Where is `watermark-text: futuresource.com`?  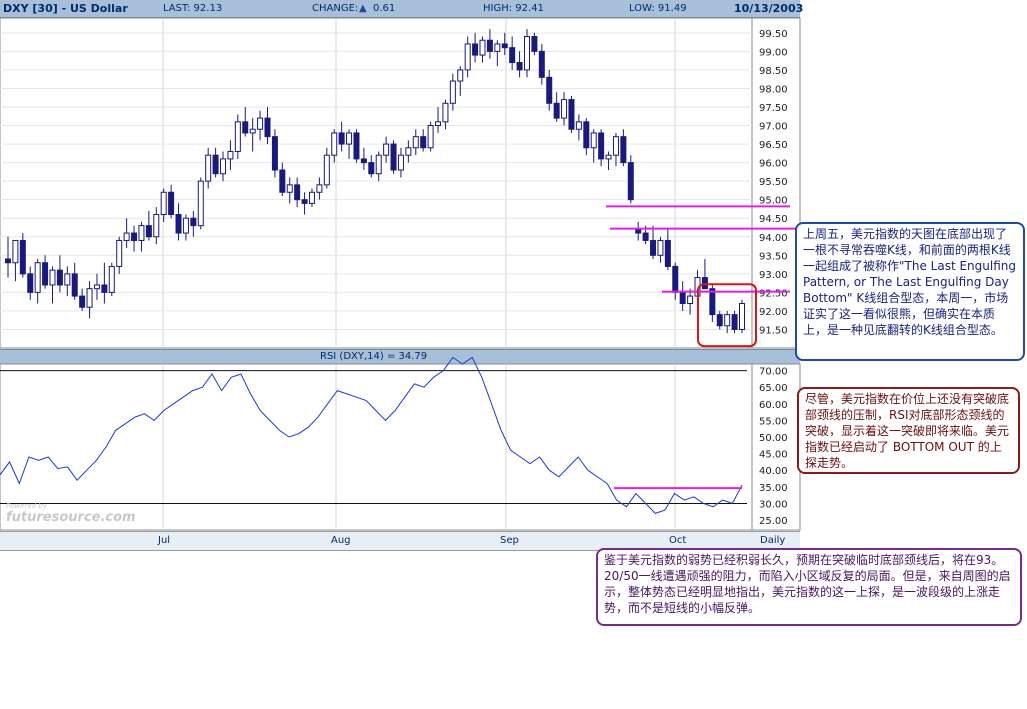
watermark-text: futuresource.com is located at coordinates (71, 517).